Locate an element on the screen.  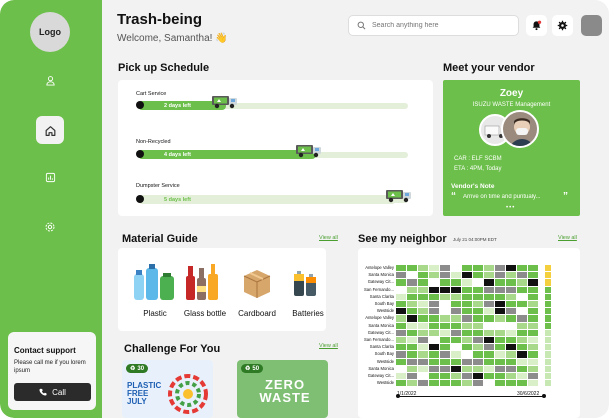
carousel-dots: ••• is located at coordinates (510, 208).